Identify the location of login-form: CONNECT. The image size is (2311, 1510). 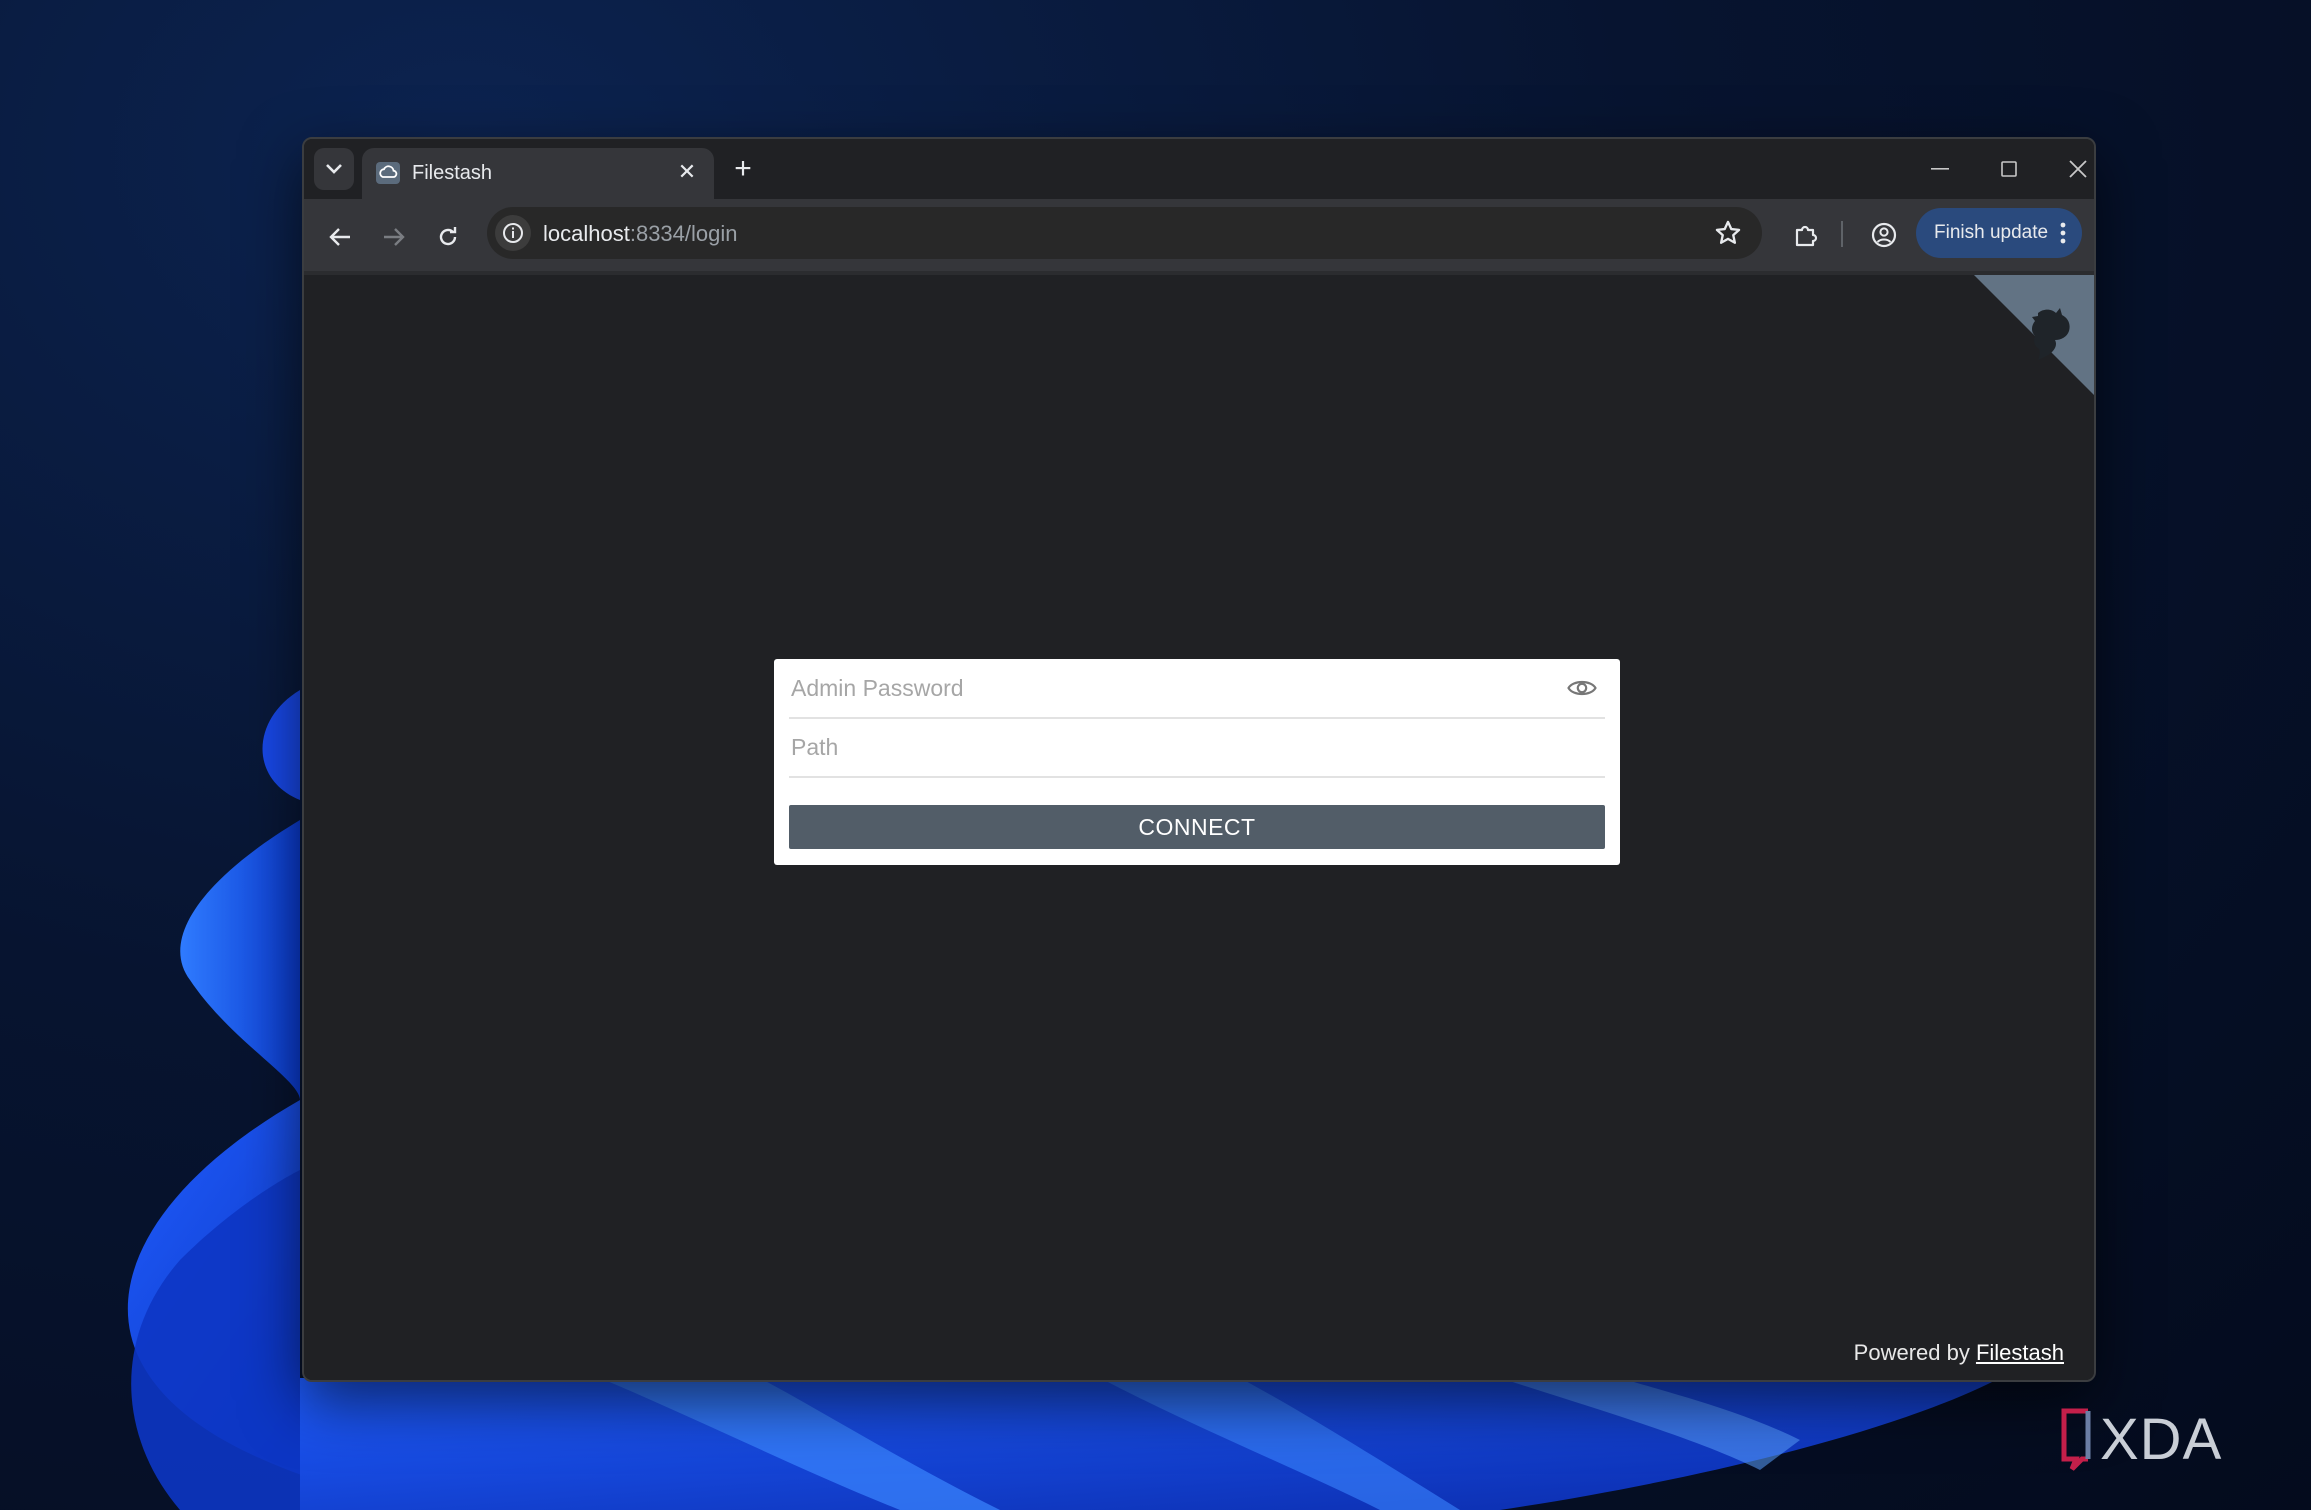
(1197, 762).